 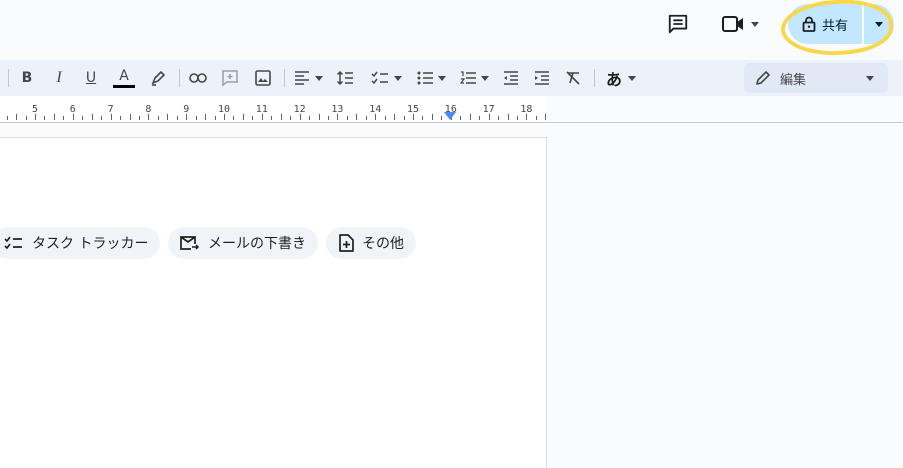 I want to click on insert-link-button, so click(x=198, y=78).